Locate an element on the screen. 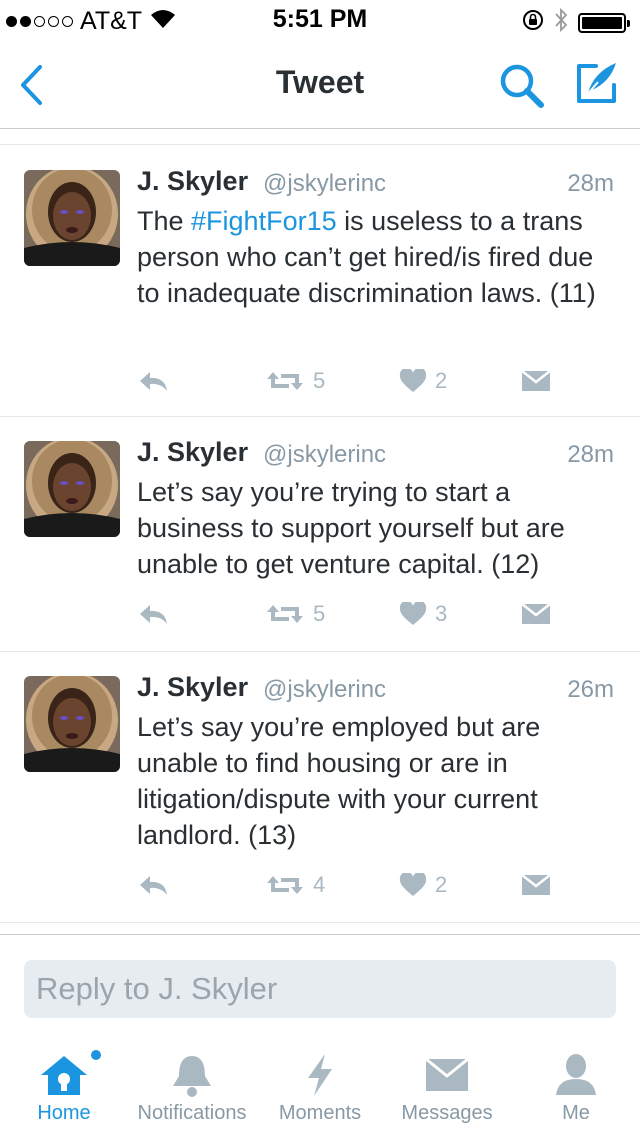  tab-label: Moments is located at coordinates (320, 1113).